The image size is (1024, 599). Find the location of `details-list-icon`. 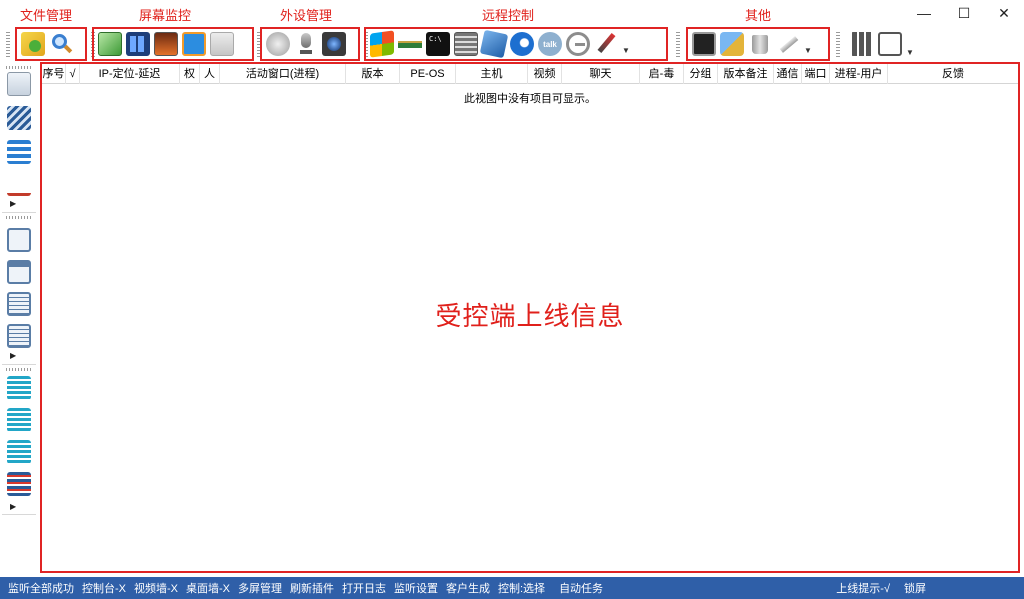

details-list-icon is located at coordinates (19, 304).